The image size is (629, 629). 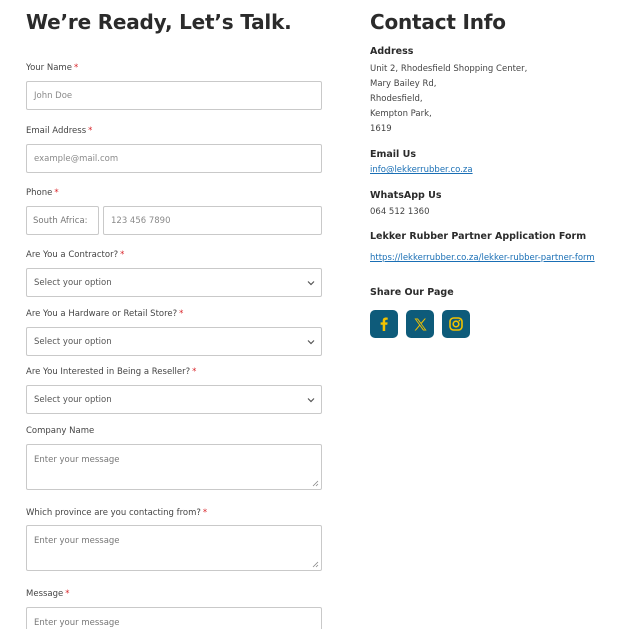 I want to click on email-input: example@mail.com, so click(x=174, y=158).